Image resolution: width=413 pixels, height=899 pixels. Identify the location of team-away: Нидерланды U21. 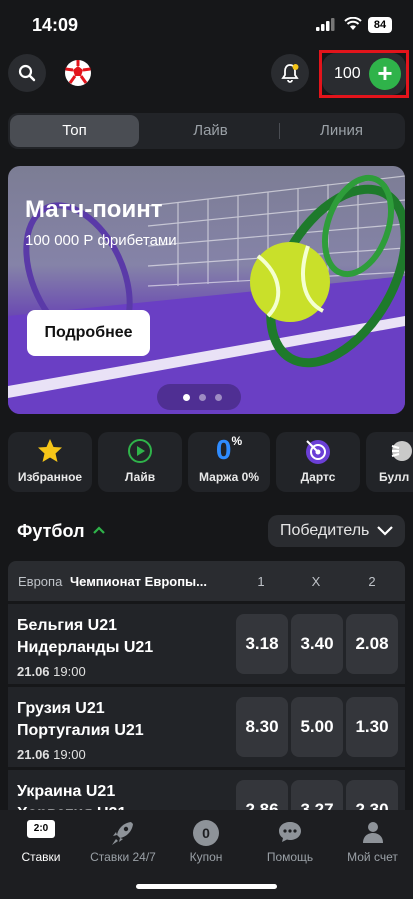
(85, 647).